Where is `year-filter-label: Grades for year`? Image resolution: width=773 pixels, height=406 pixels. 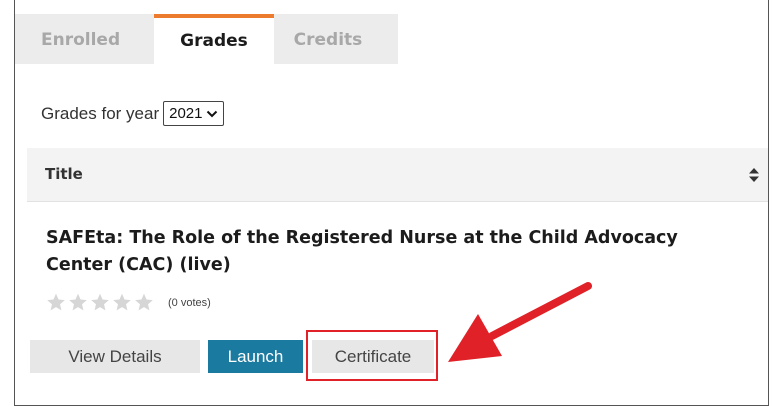 year-filter-label: Grades for year is located at coordinates (100, 113).